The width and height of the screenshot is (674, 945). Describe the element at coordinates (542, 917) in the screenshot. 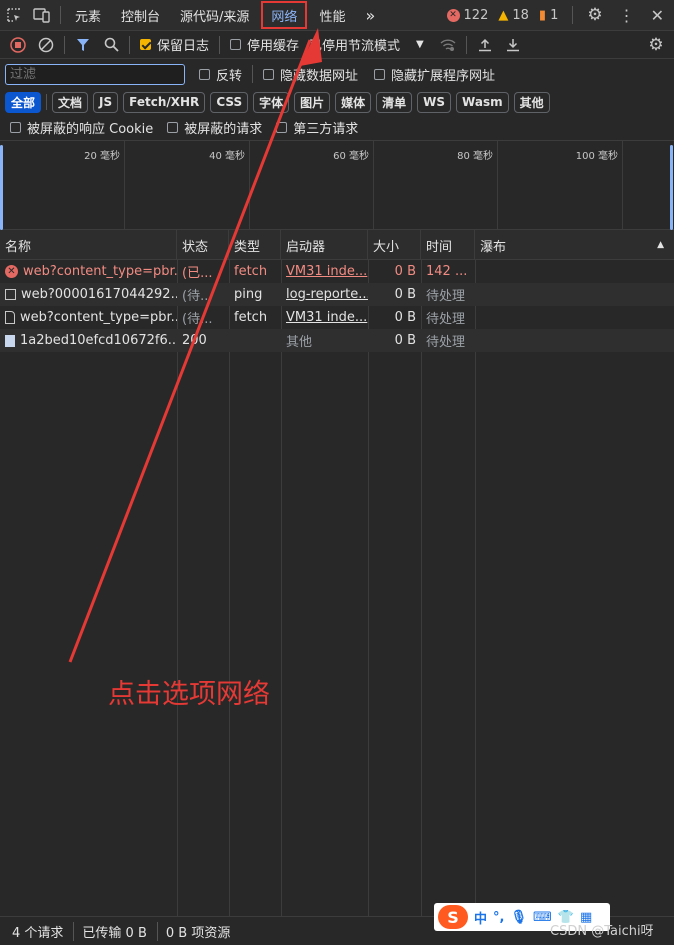

I see `keyboard-icon: ⌨` at that location.